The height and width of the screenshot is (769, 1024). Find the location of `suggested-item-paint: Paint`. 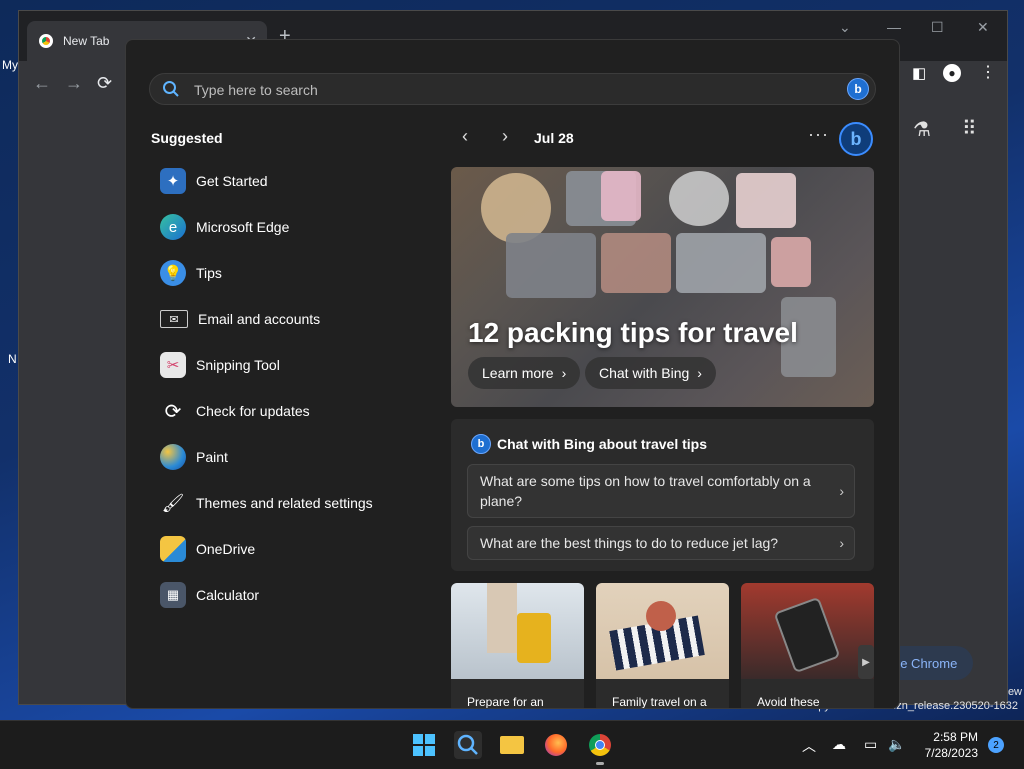

suggested-item-paint: Paint is located at coordinates (283, 457).